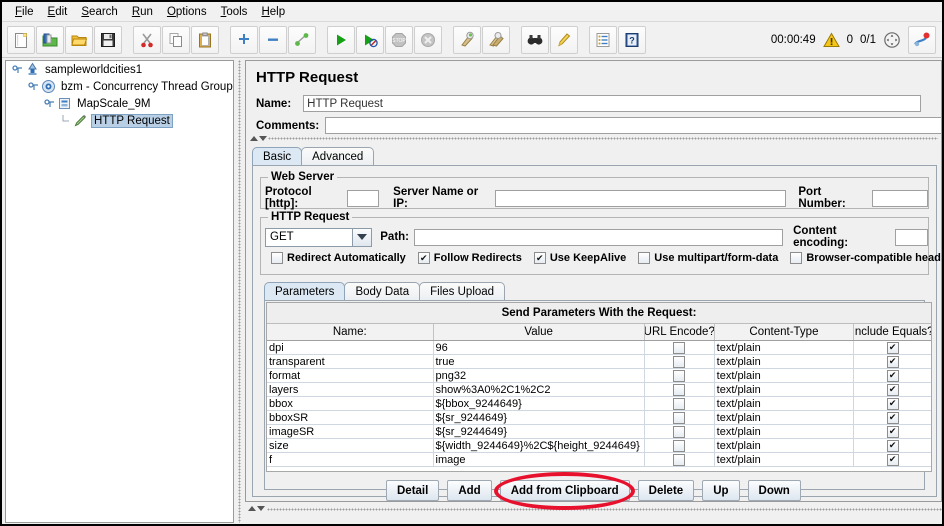  I want to click on tree-node-sampleworldcities1: sampleworldcities1, so click(119, 69).